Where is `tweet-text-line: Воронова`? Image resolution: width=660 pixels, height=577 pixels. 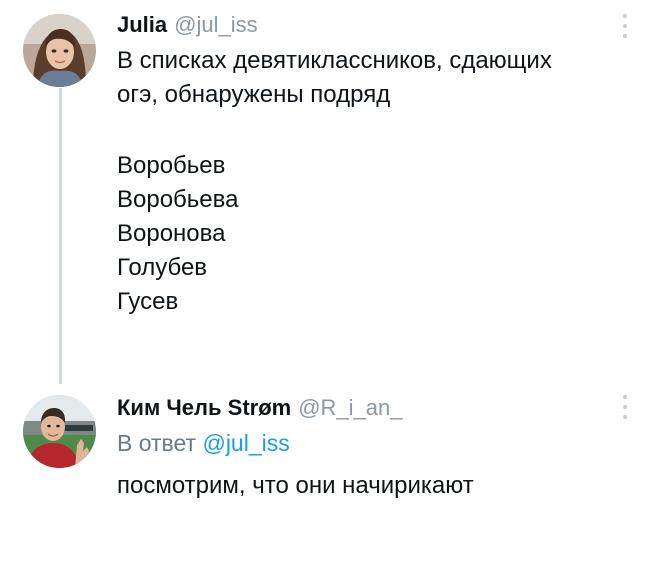
tweet-text-line: Воронова is located at coordinates (171, 233).